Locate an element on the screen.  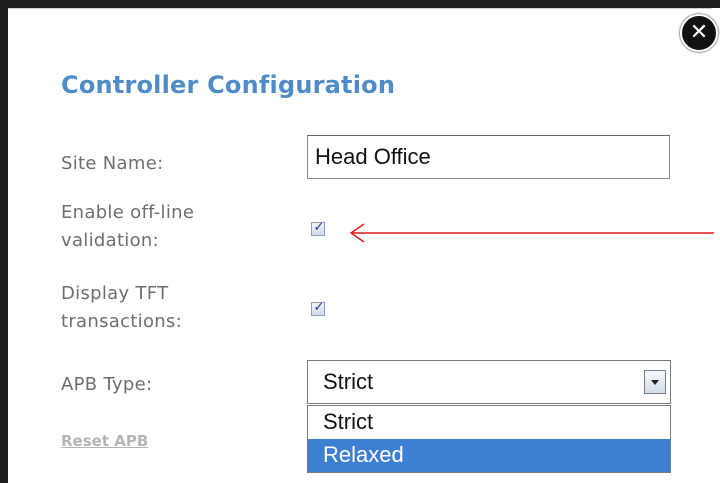
arrow-left-icon is located at coordinates (531, 233).